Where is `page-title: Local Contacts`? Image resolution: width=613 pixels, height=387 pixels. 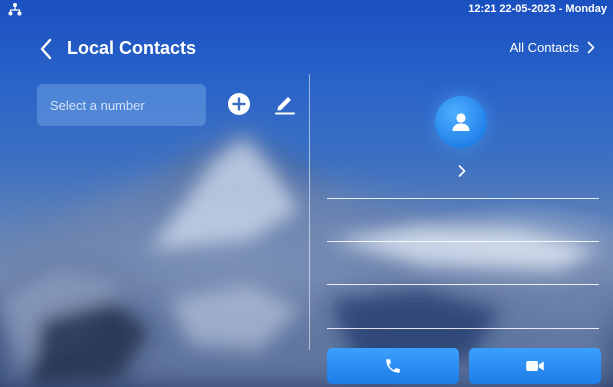
page-title: Local Contacts is located at coordinates (132, 48).